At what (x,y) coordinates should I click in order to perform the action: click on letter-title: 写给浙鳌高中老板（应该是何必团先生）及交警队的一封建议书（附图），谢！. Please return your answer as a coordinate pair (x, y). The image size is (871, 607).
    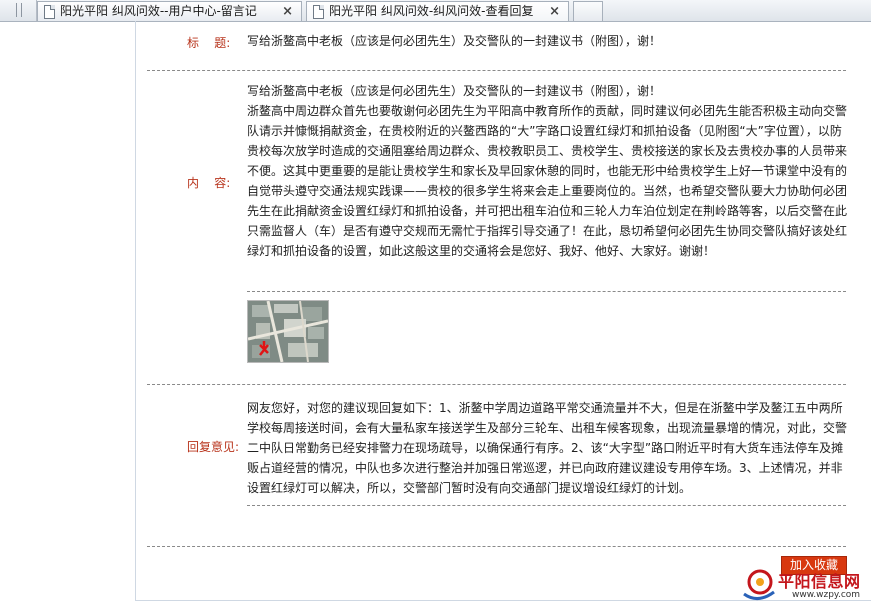
    Looking at the image, I should click on (454, 41).